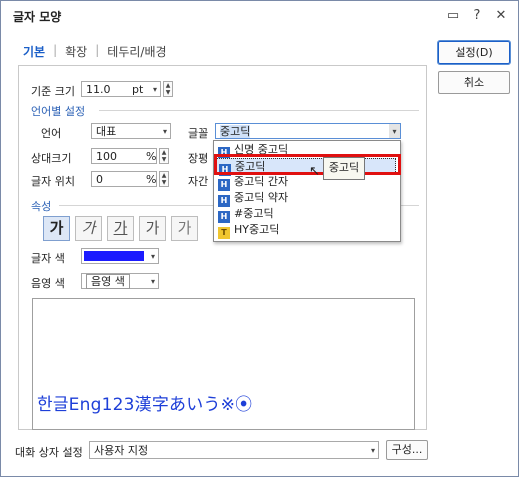 Image resolution: width=519 pixels, height=477 pixels. I want to click on position-label: 글자 위치, so click(53, 181).